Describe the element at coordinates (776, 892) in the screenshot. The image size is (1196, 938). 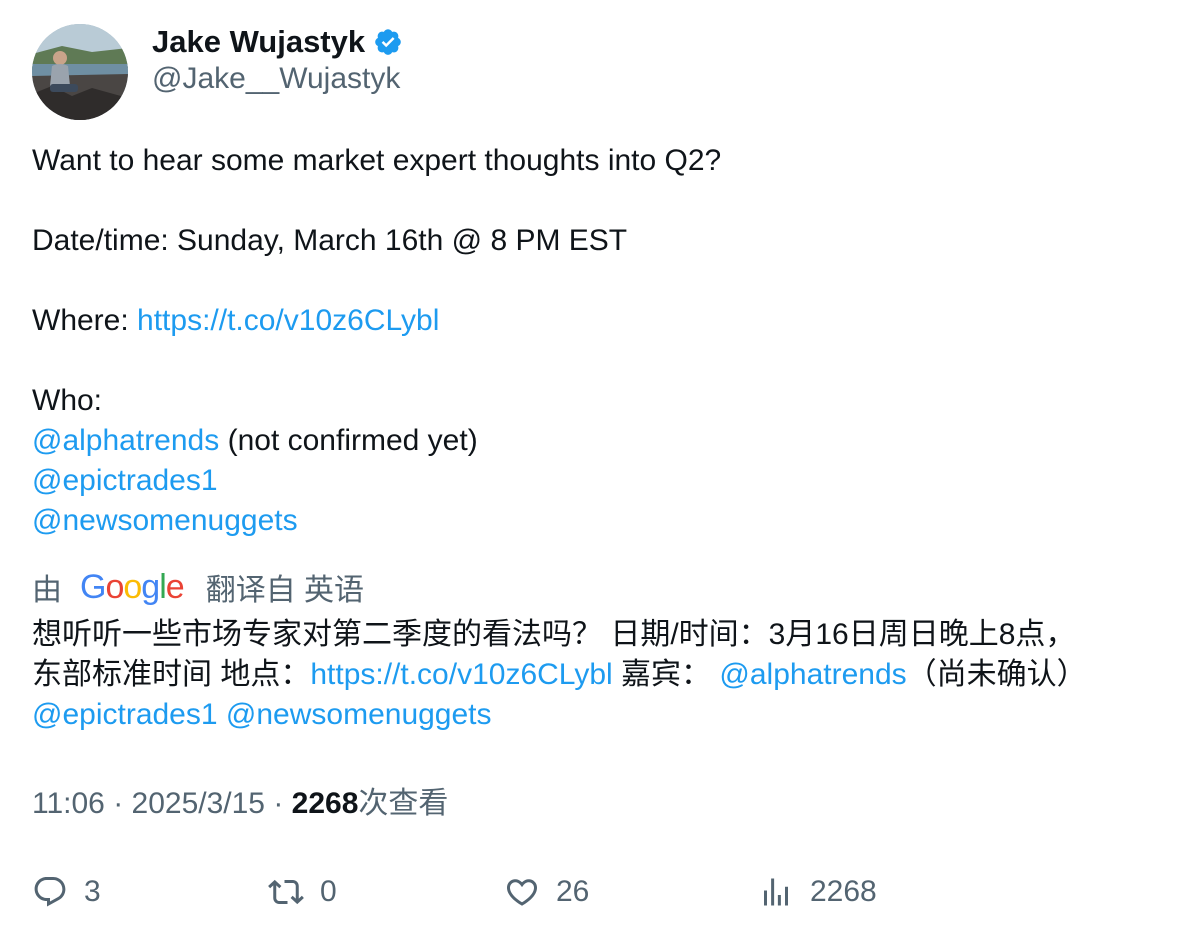
I see `analytics-icon` at that location.